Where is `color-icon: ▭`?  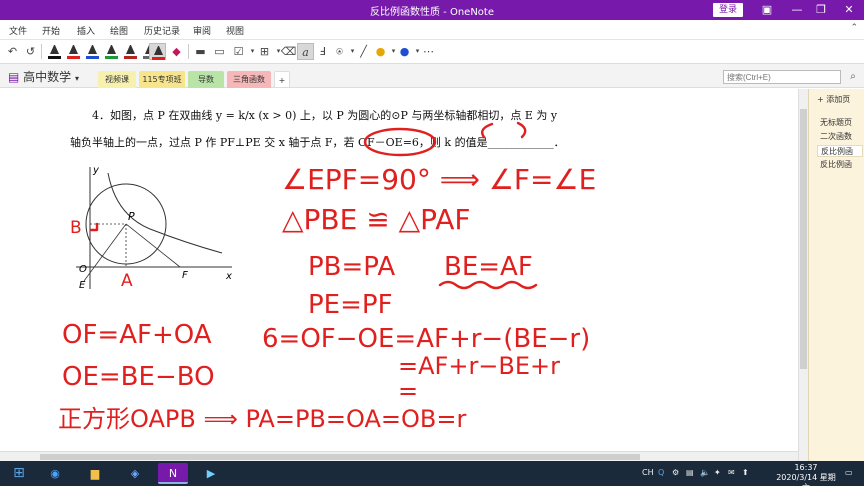
color-icon: ▭ is located at coordinates (219, 51).